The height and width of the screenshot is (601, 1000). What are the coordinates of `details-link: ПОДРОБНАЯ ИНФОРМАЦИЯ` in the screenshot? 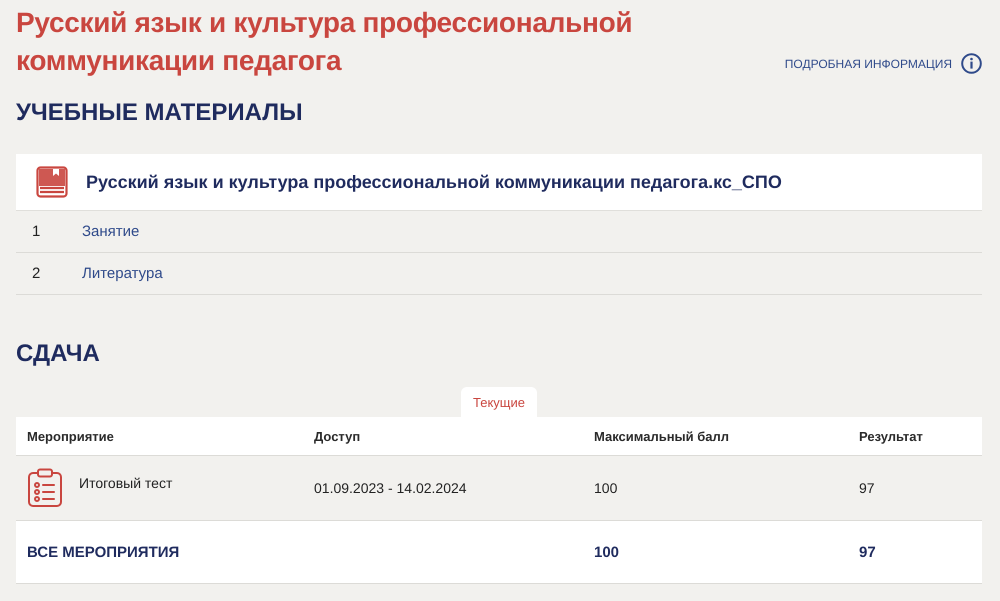 It's located at (883, 63).